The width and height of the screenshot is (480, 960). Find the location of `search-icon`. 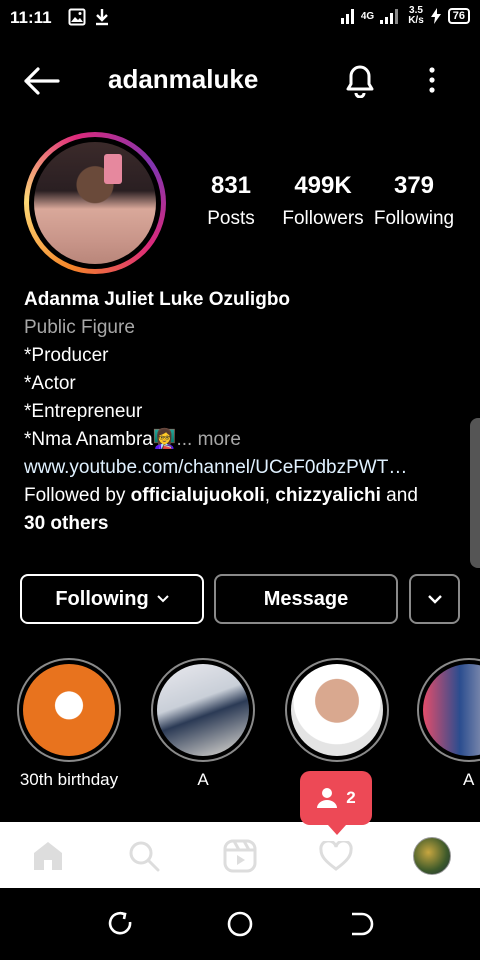

search-icon is located at coordinates (144, 856).